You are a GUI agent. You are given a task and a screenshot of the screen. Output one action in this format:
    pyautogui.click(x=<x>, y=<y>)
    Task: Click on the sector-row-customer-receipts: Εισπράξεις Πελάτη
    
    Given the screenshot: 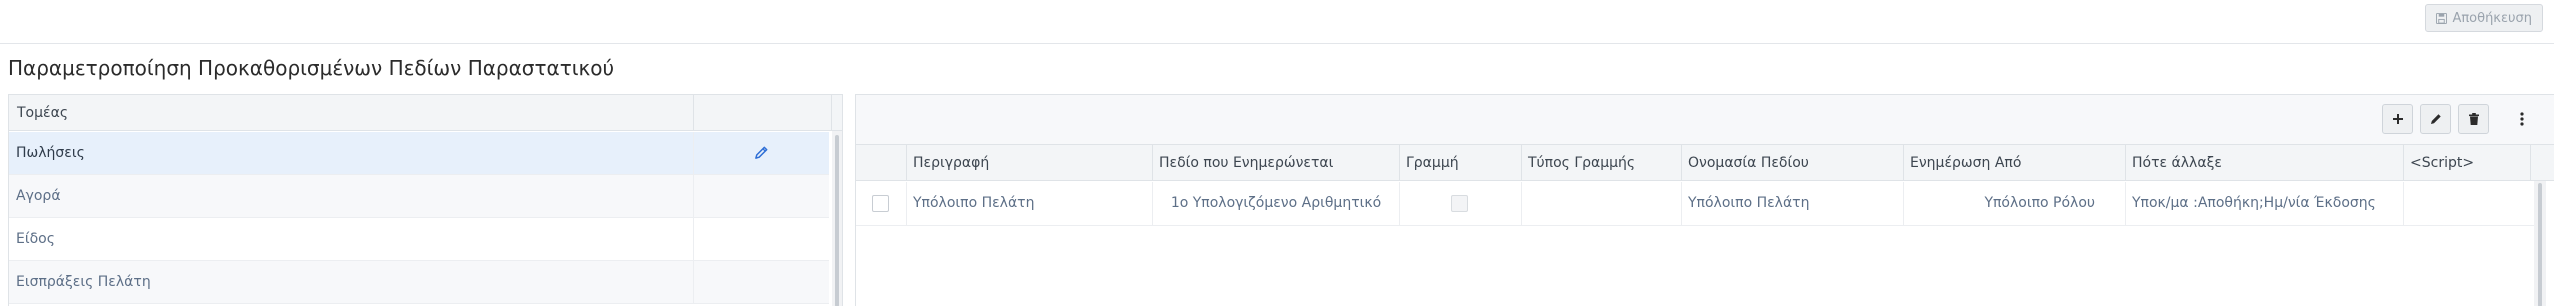 What is the action you would take?
    pyautogui.click(x=419, y=282)
    